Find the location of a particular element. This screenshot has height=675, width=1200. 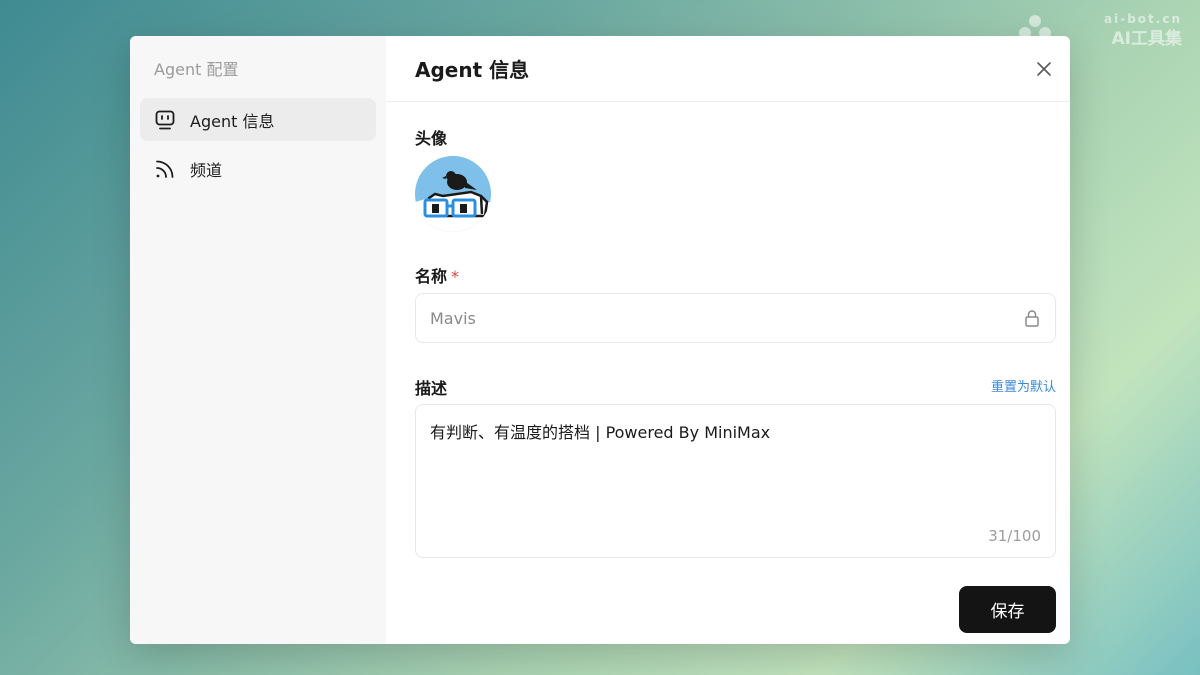

reset-to-default-link: 重置为默认 is located at coordinates (1023, 385).